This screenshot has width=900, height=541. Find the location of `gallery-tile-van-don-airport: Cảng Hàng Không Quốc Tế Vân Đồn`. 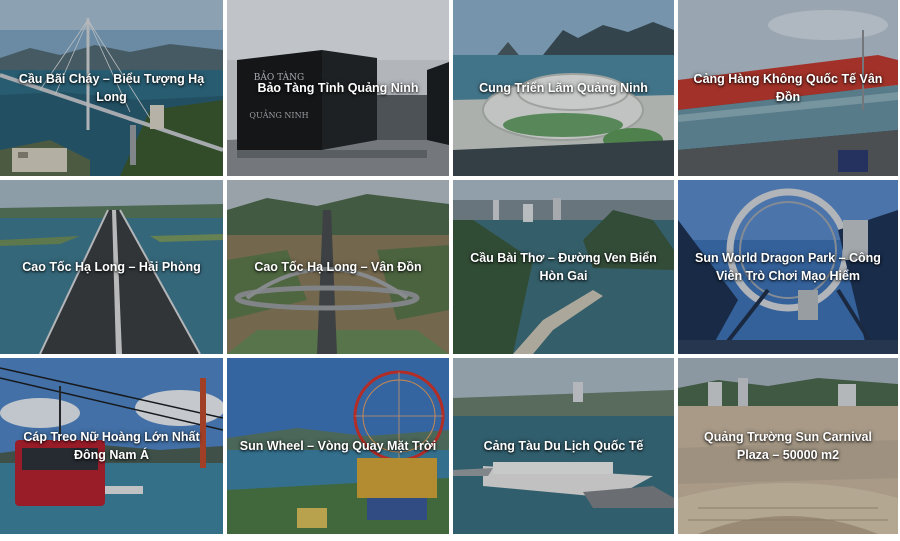

gallery-tile-van-don-airport: Cảng Hàng Không Quốc Tế Vân Đồn is located at coordinates (788, 88).